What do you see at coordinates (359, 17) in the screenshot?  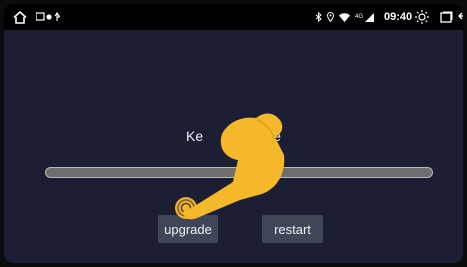 I see `network-type-label: 4G` at bounding box center [359, 17].